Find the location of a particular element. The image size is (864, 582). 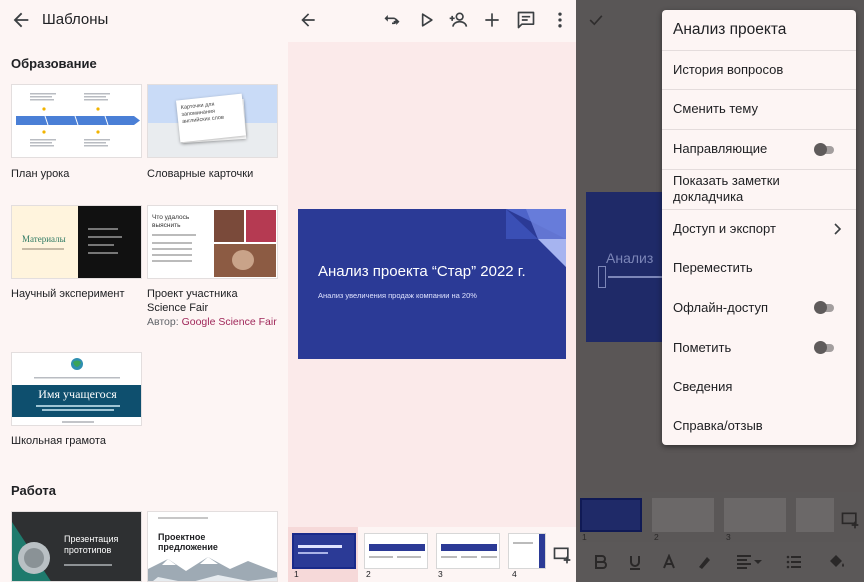

menu-item-star: Пометить is located at coordinates (759, 347).